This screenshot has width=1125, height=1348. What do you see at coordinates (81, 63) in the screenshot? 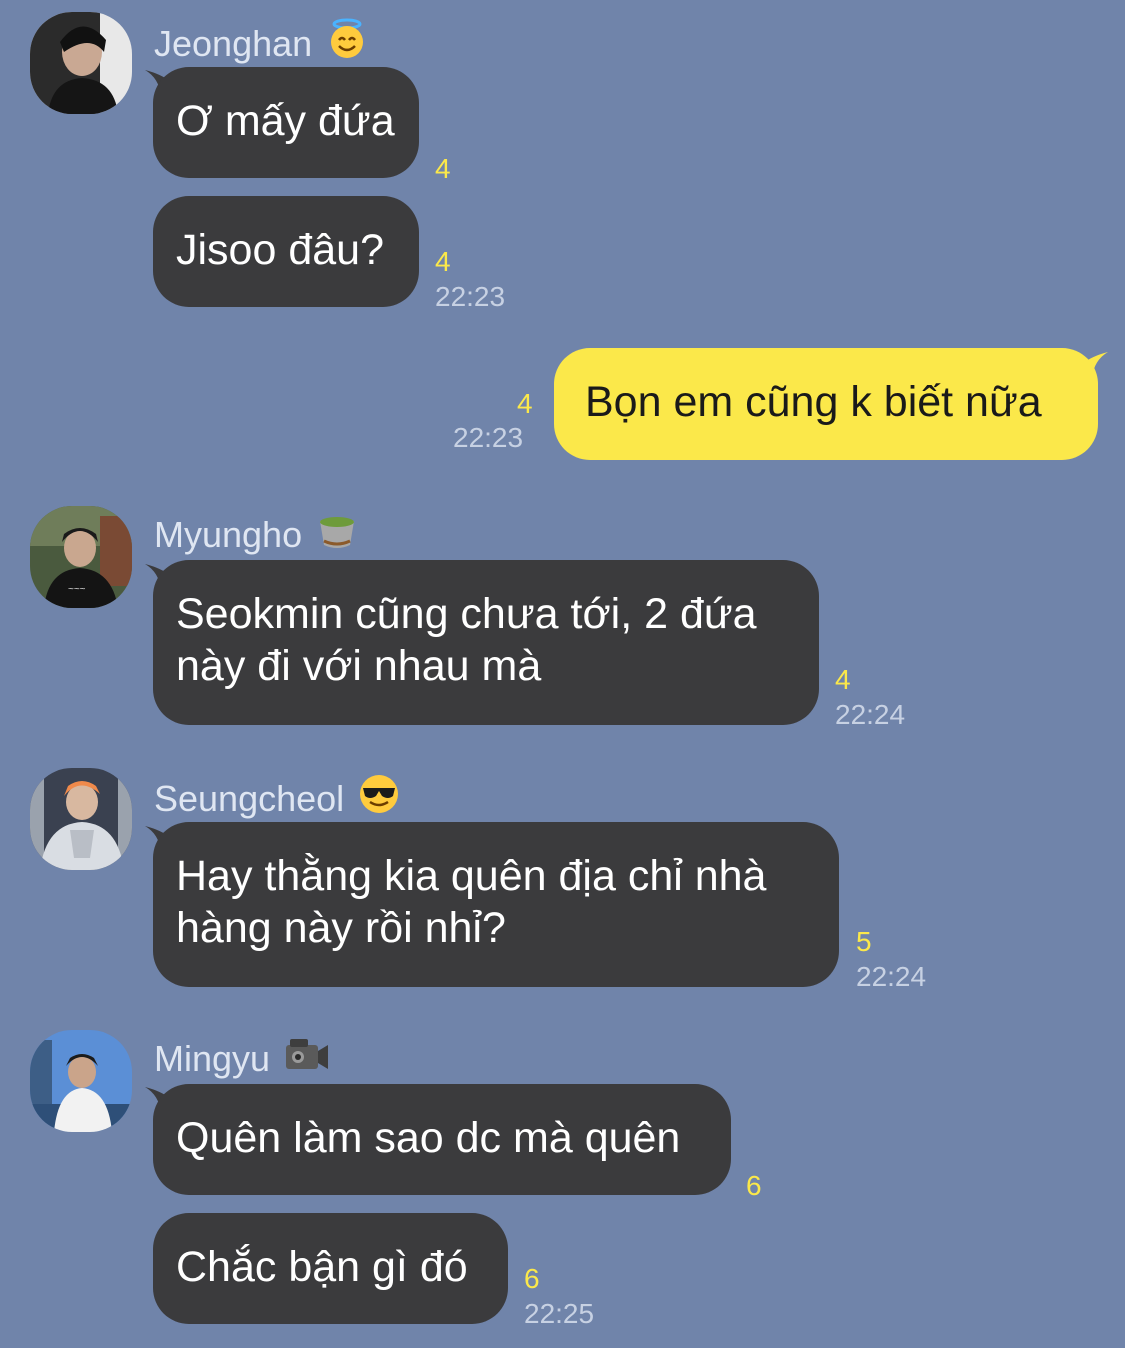
I see `avatar-jeonghan` at bounding box center [81, 63].